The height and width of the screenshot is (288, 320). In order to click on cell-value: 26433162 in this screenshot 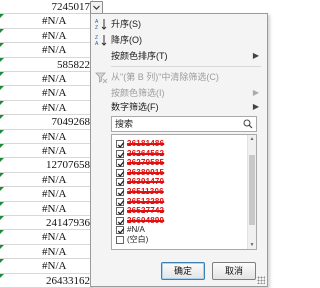, I will do `click(46, 280)`.